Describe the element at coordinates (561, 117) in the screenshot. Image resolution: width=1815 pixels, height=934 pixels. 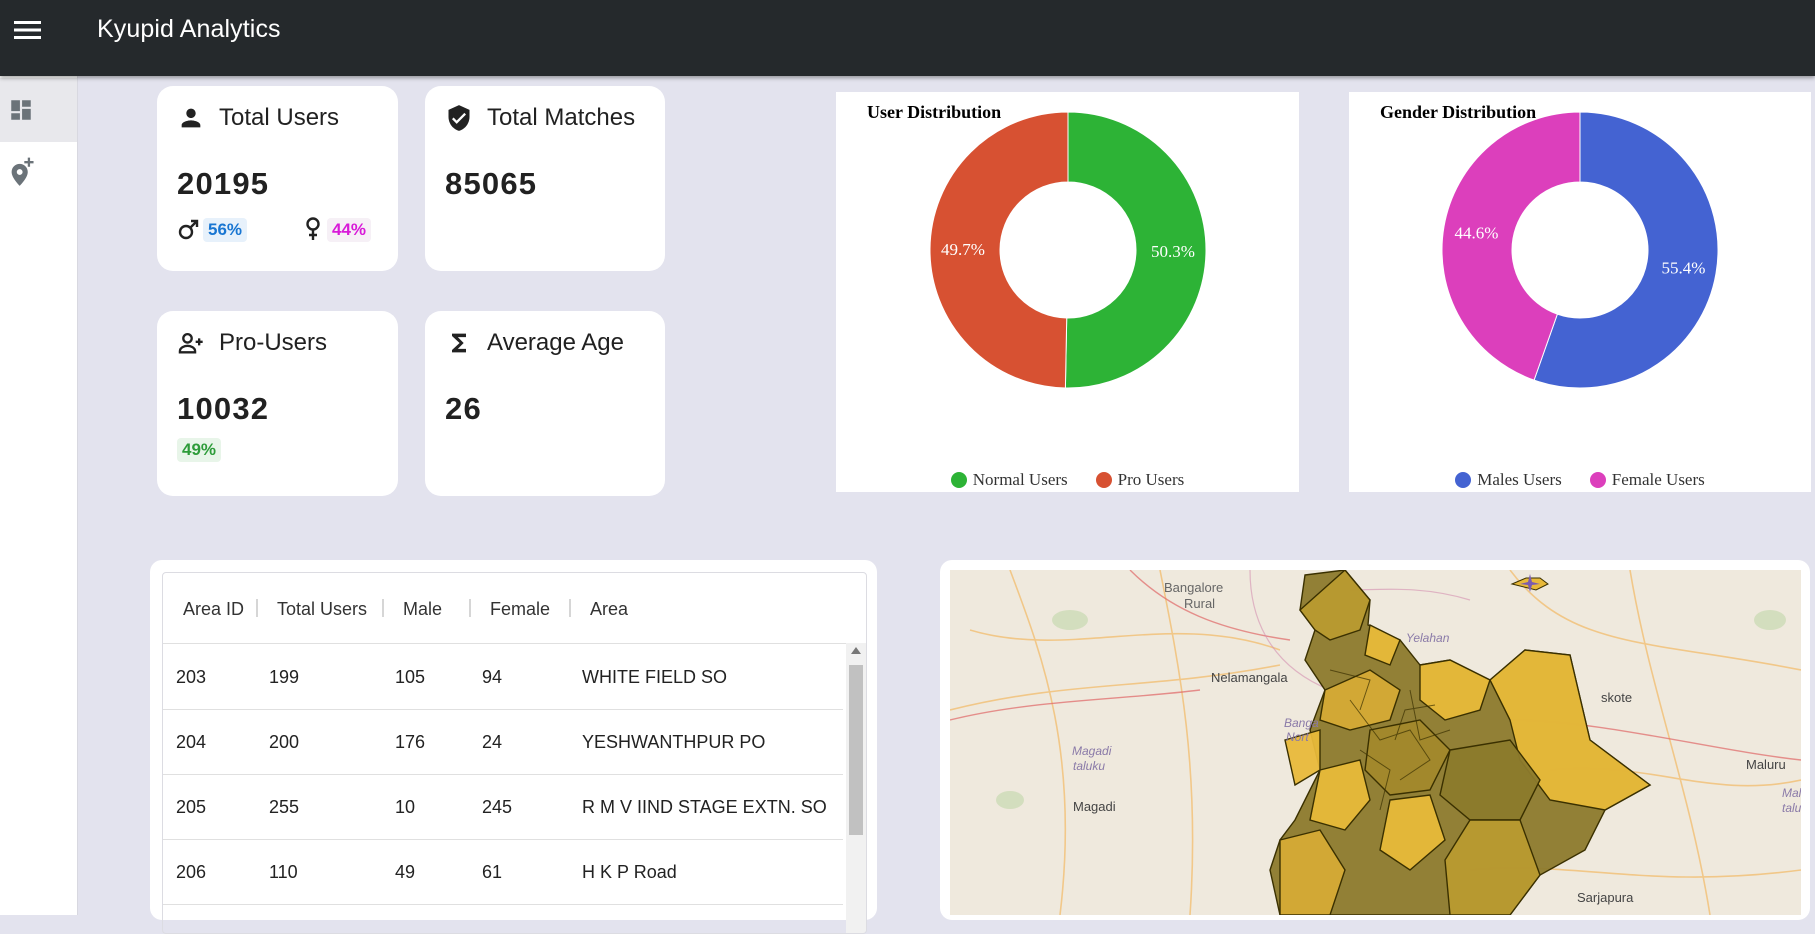
I see `total-matches-title: Total Matches` at that location.